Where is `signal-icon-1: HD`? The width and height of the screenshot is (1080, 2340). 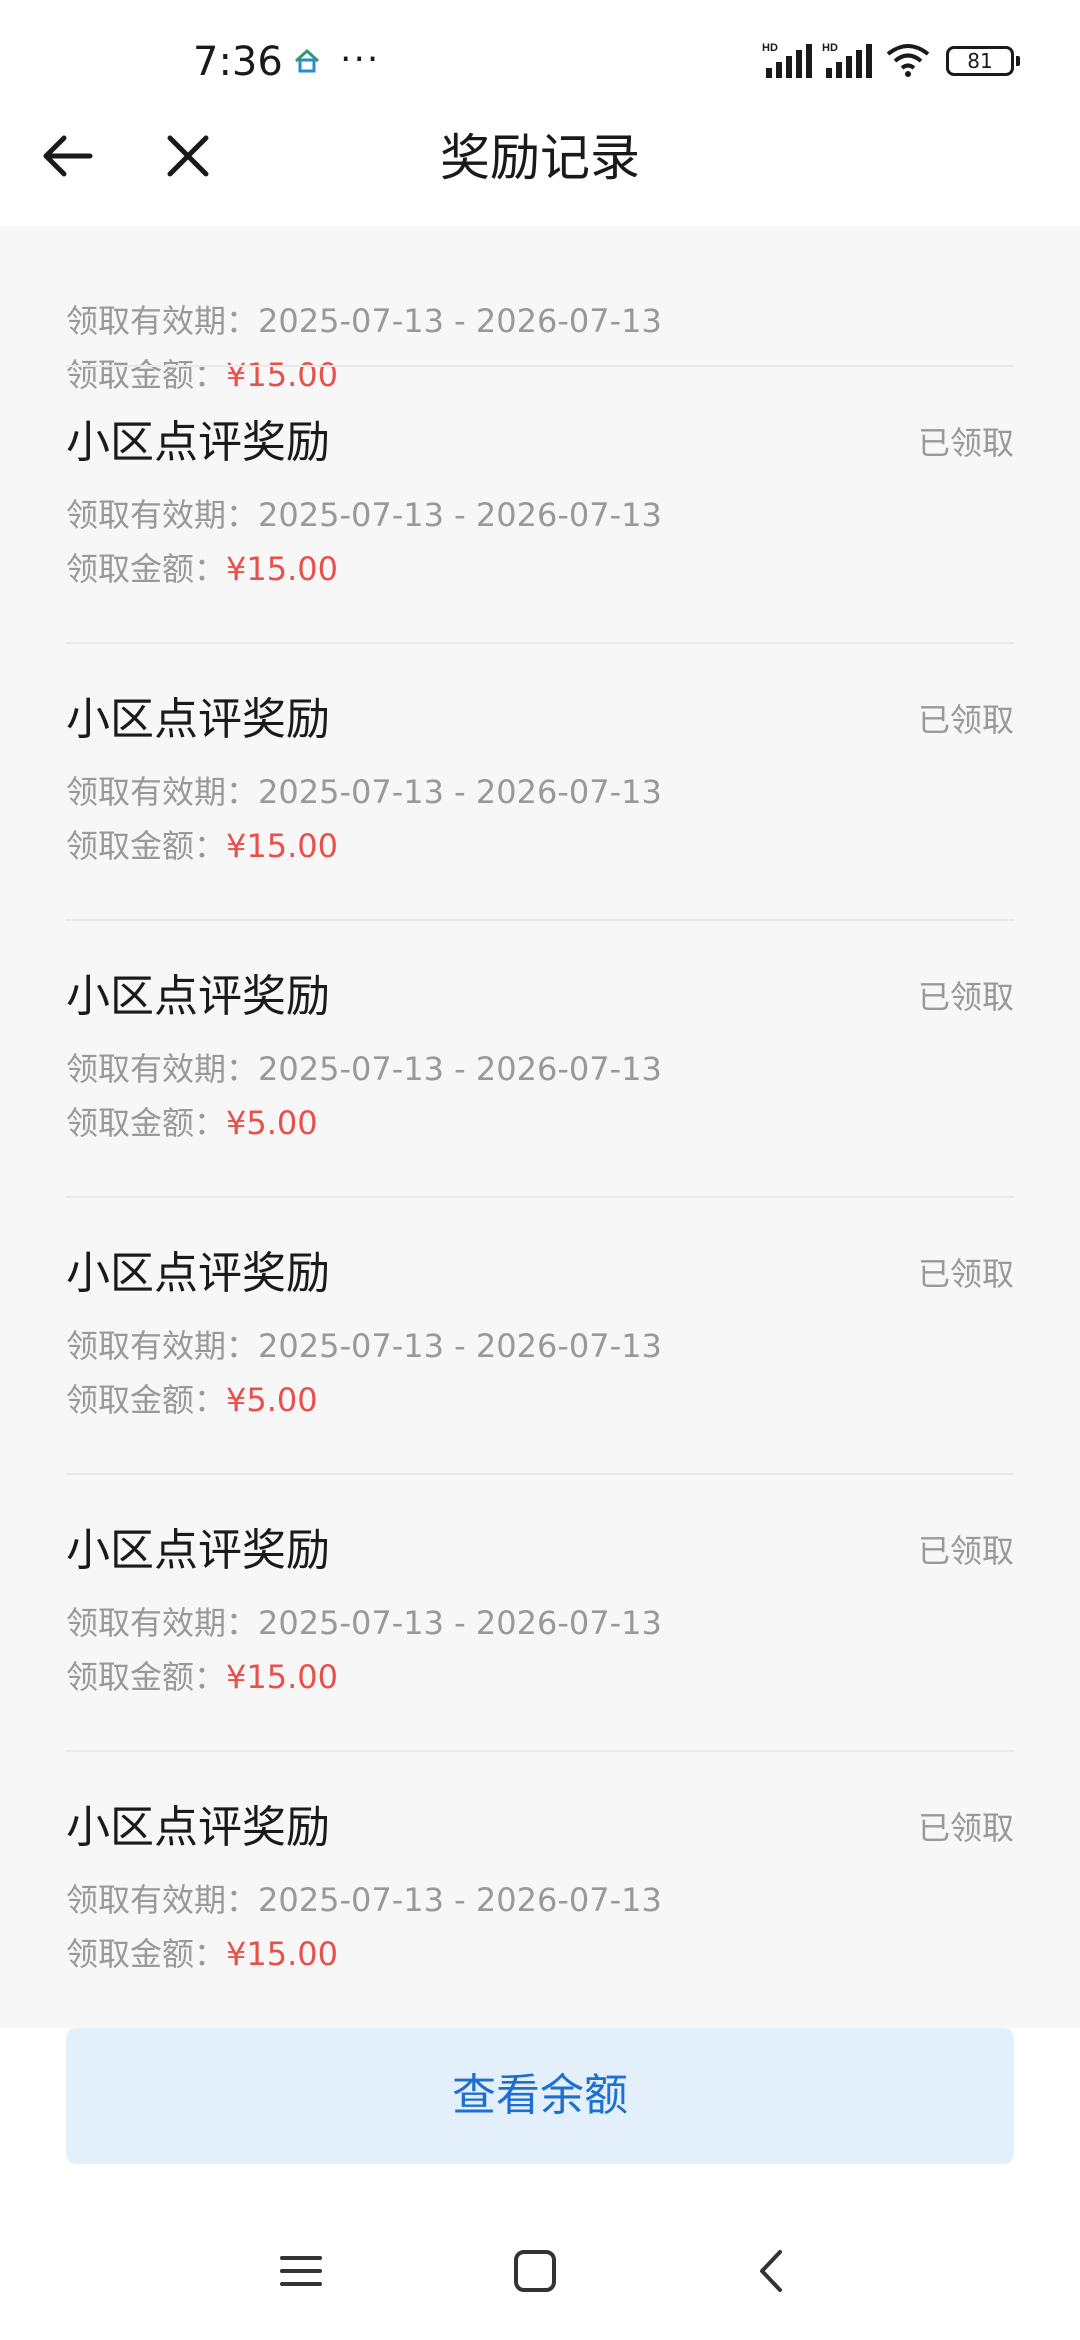 signal-icon-1: HD is located at coordinates (787, 60).